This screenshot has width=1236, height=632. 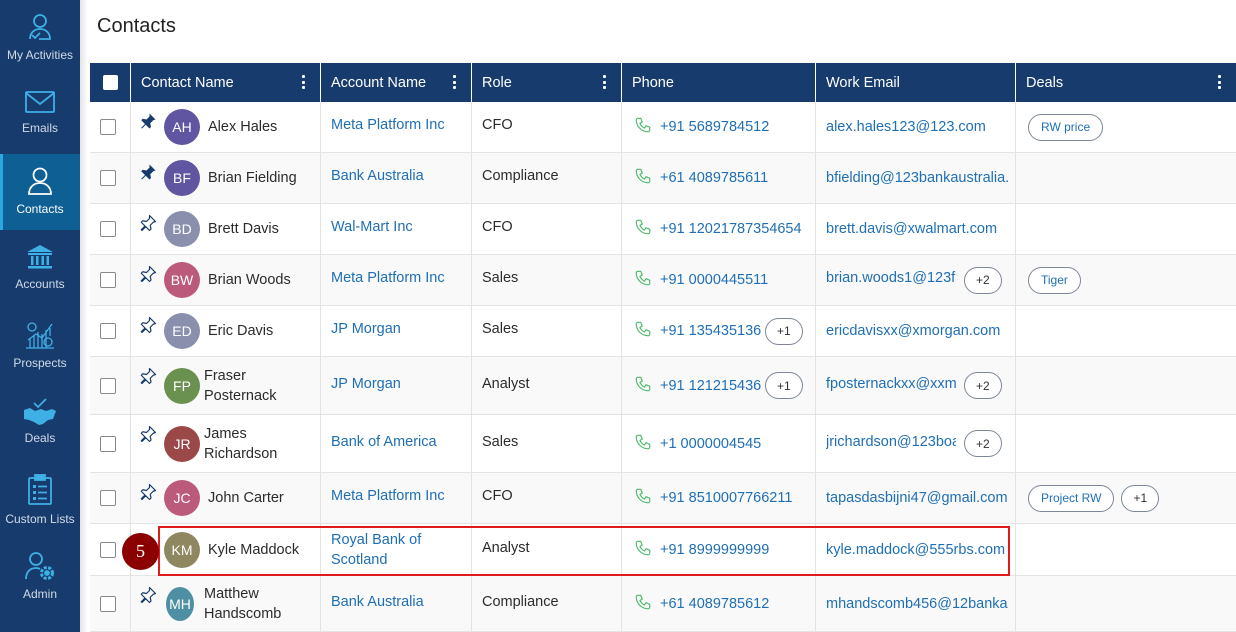 I want to click on header-account-name: Account Name, so click(x=396, y=82).